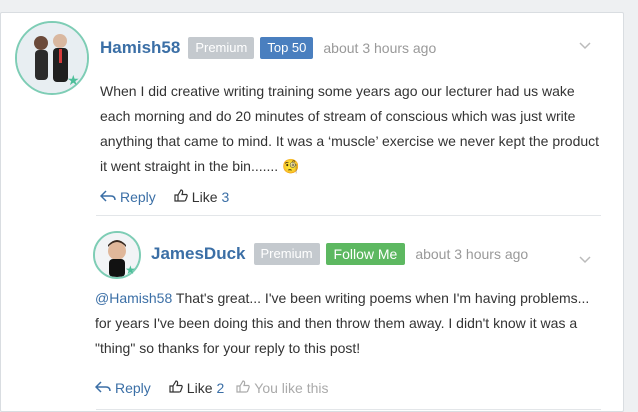  Describe the element at coordinates (220, 388) in the screenshot. I see `like-count: 2` at that location.